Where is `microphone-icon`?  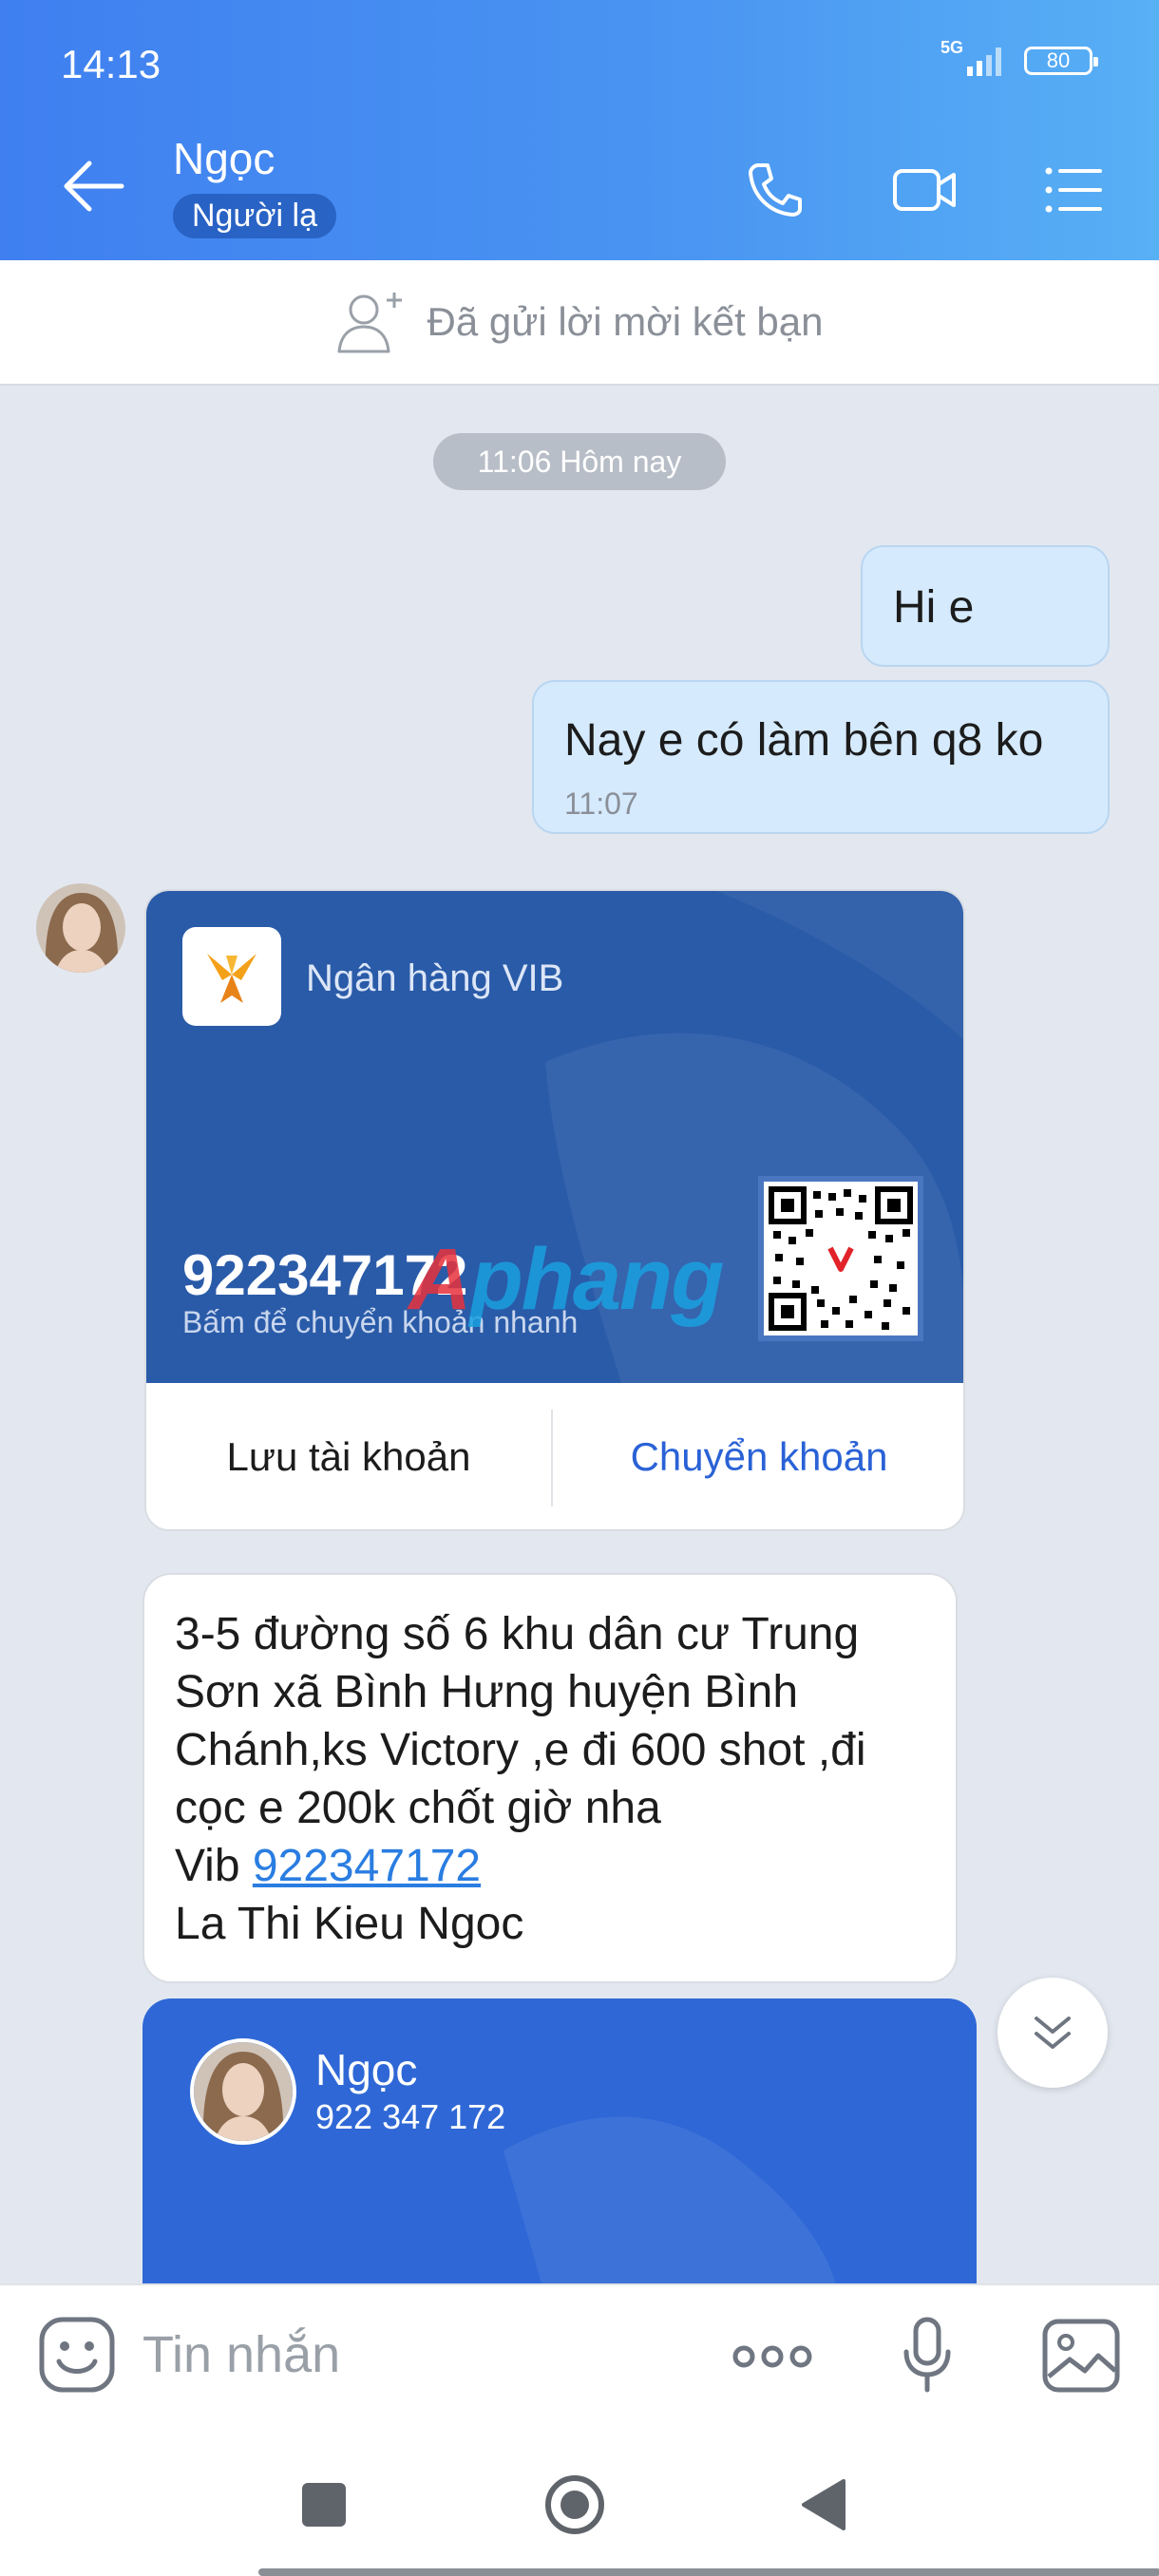
microphone-icon is located at coordinates (927, 2355).